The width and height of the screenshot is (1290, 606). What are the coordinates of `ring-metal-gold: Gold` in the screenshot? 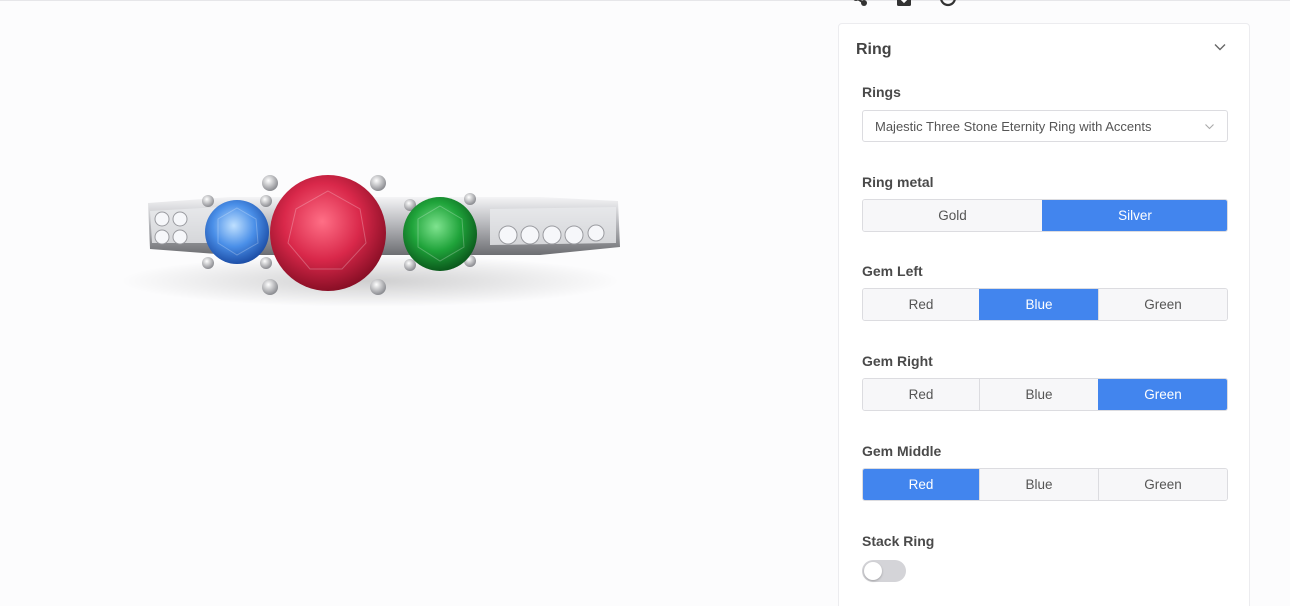 It's located at (952, 215).